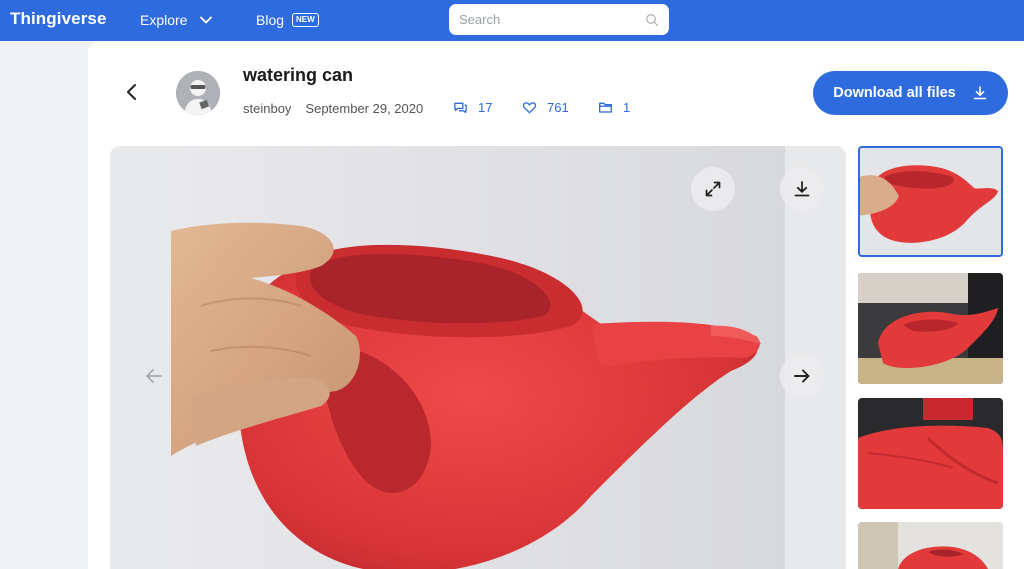 The height and width of the screenshot is (569, 1024). Describe the element at coordinates (460, 108) in the screenshot. I see `comment-icon` at that location.